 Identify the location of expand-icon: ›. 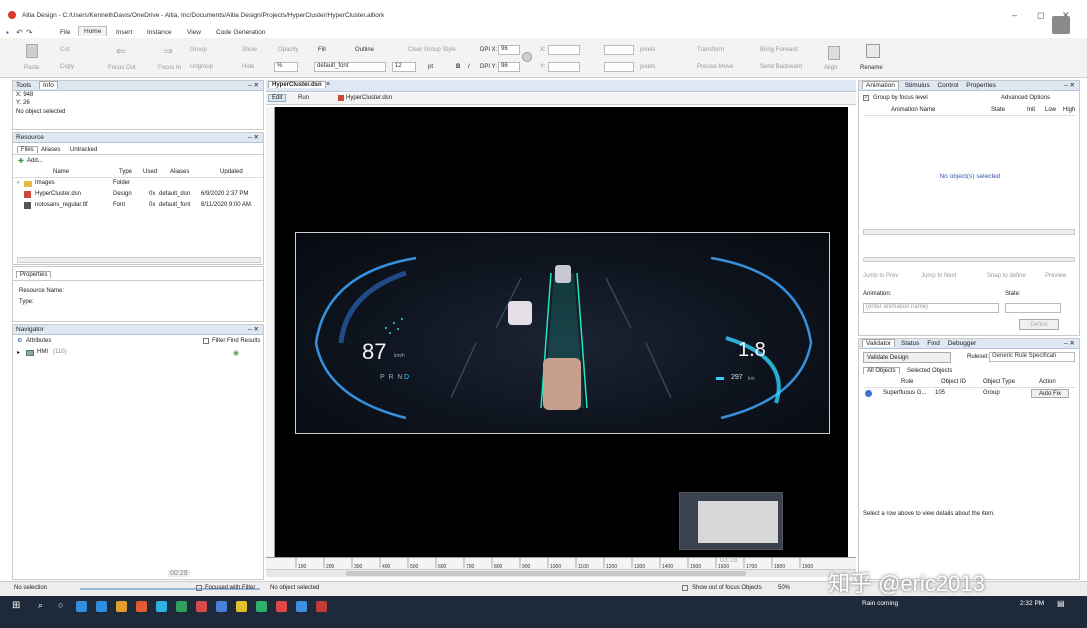
(18, 183).